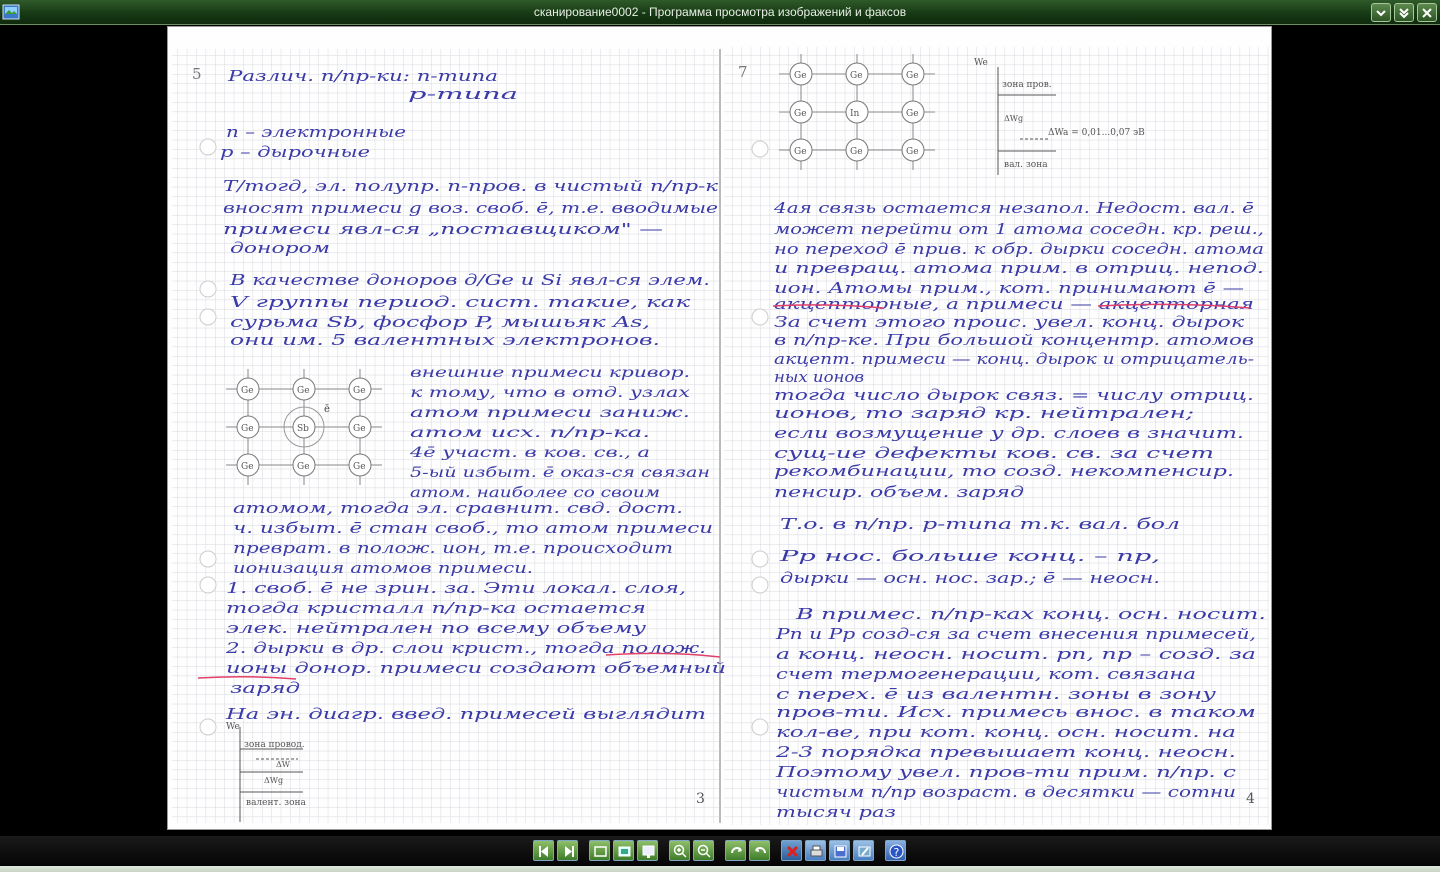 The width and height of the screenshot is (1440, 872). I want to click on handwritten-line: в п/пр-ке. При большой концентр. атомов, so click(1014, 340).